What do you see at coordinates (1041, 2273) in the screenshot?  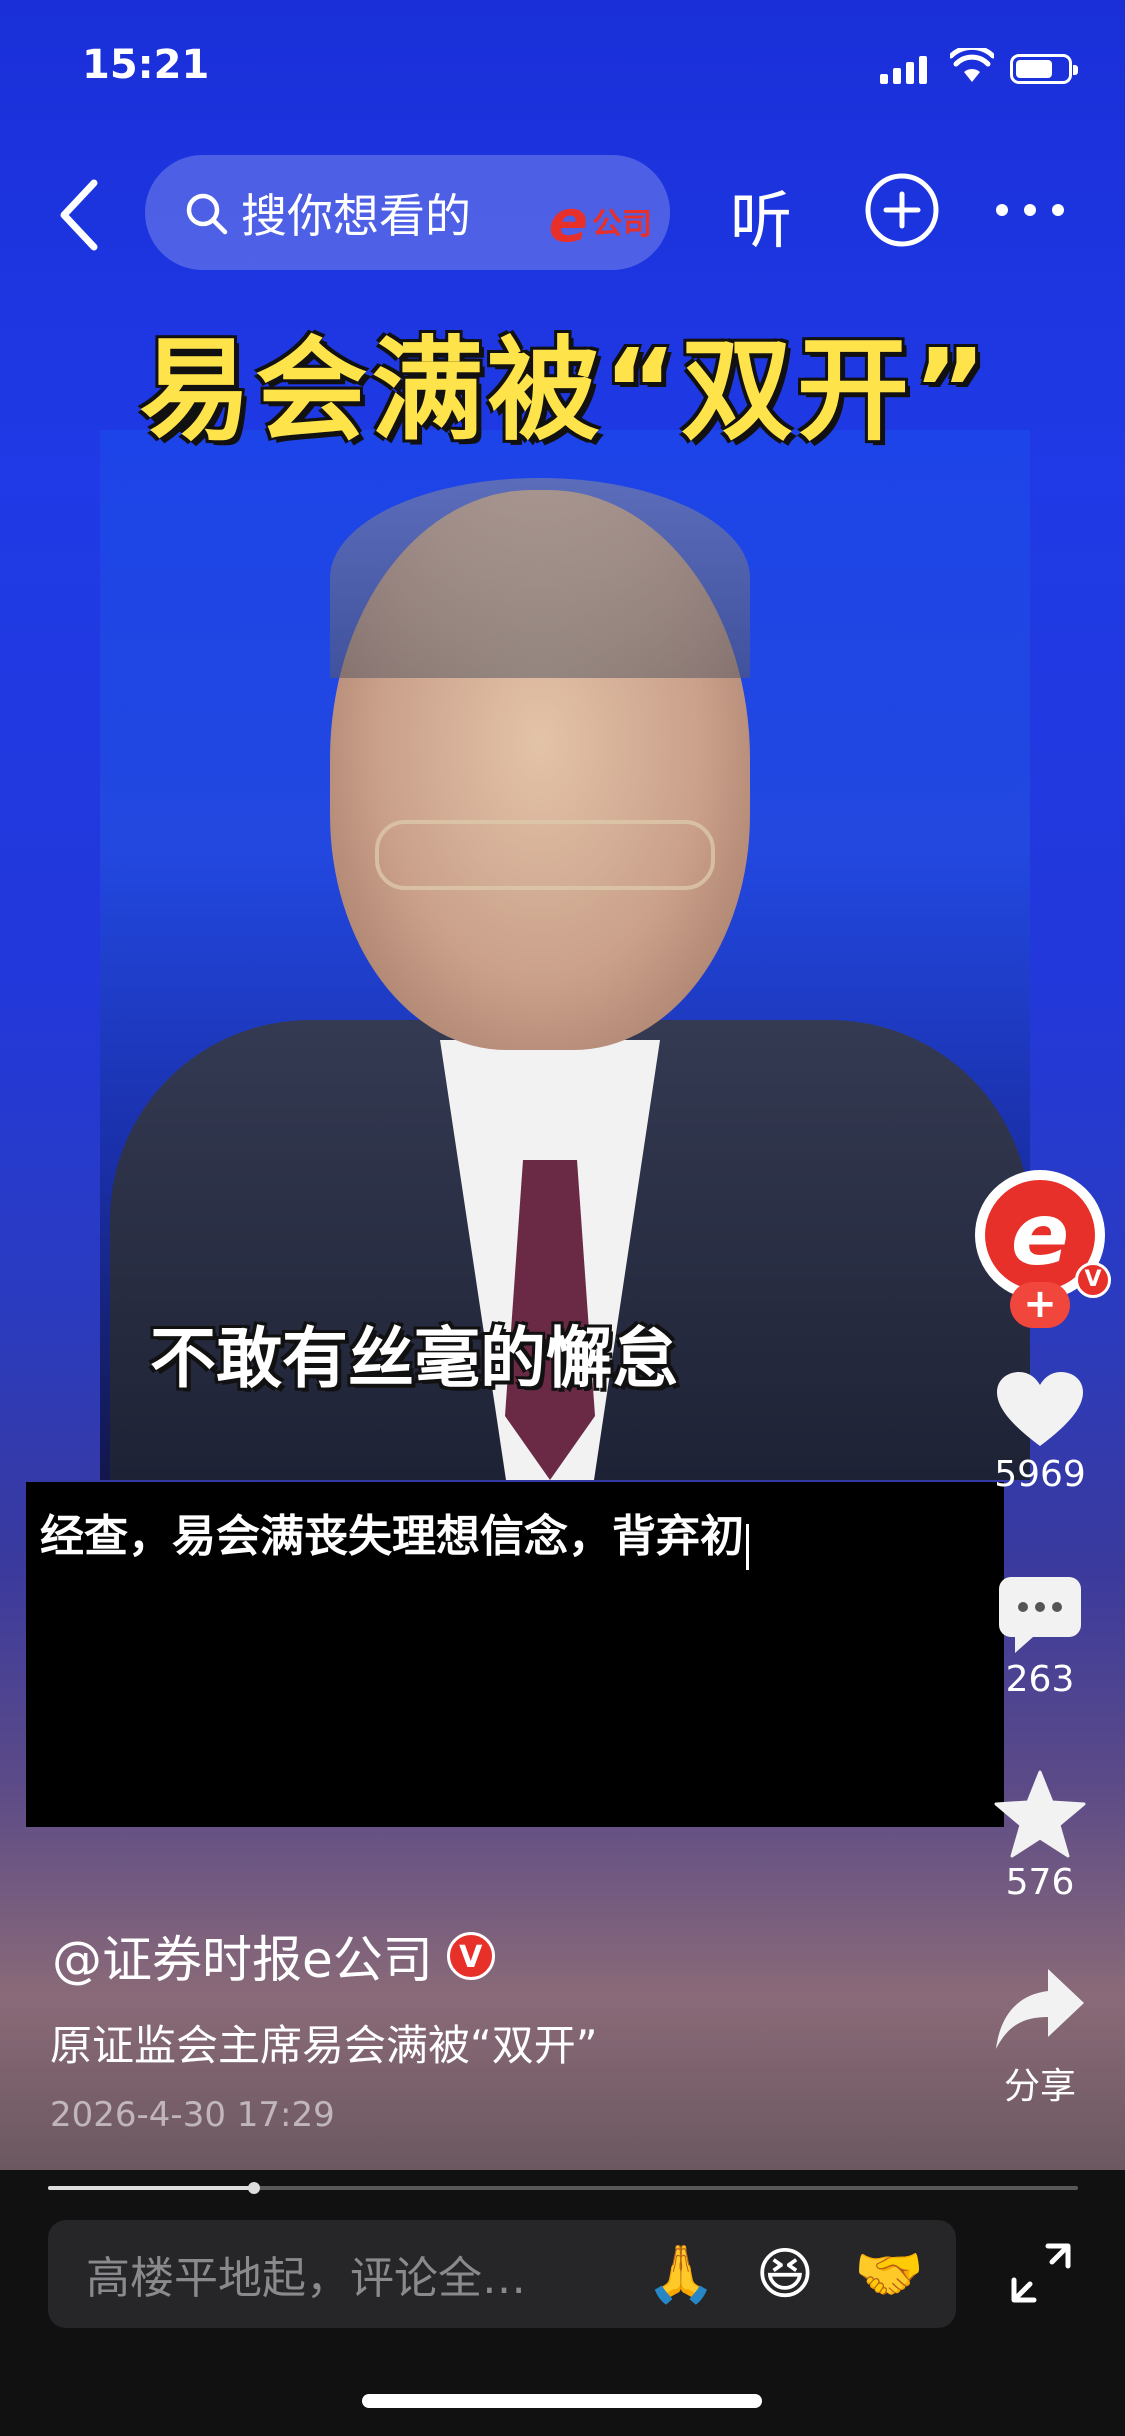 I see `fullscreen-icon` at bounding box center [1041, 2273].